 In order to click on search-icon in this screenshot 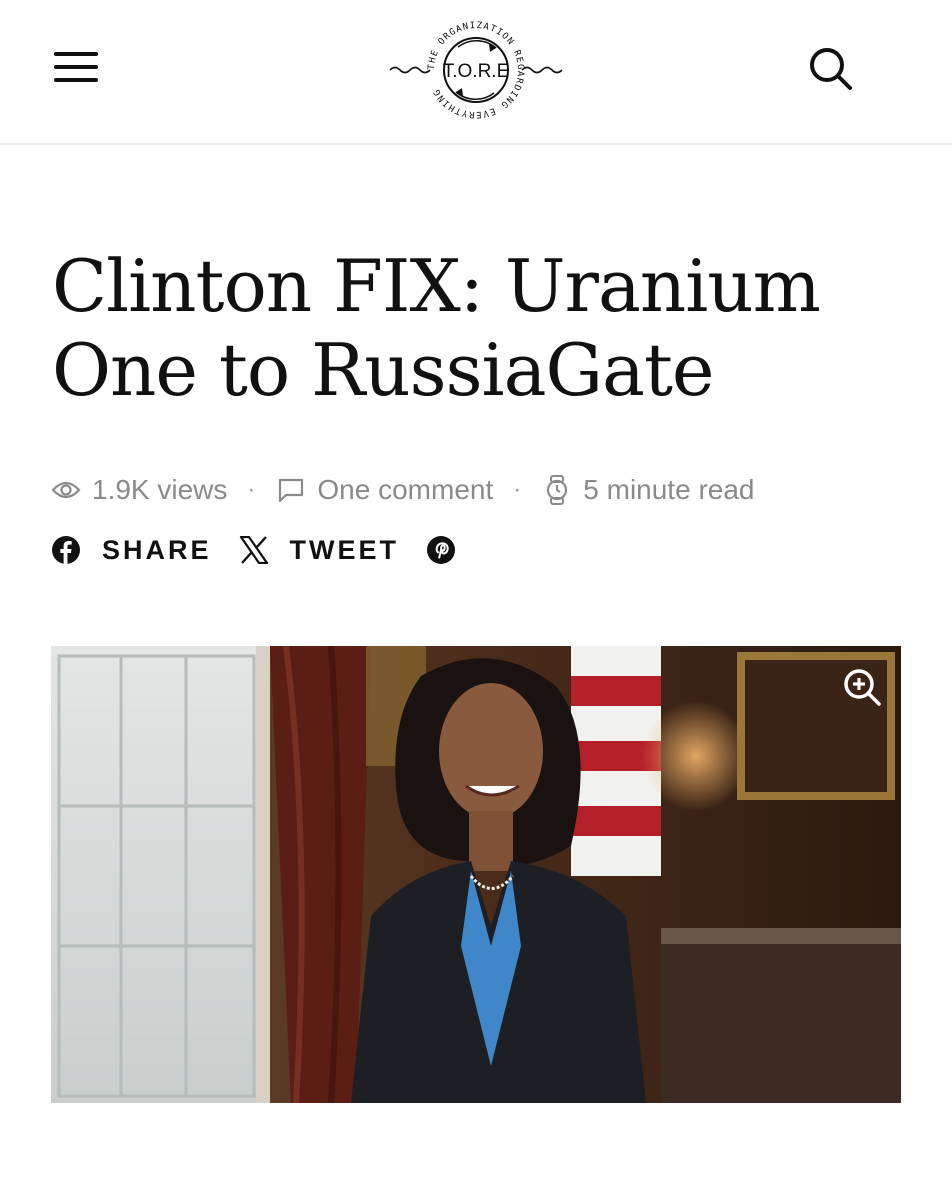, I will do `click(830, 68)`.